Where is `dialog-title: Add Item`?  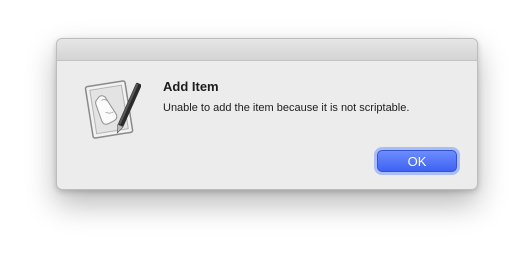
dialog-title: Add Item is located at coordinates (191, 86).